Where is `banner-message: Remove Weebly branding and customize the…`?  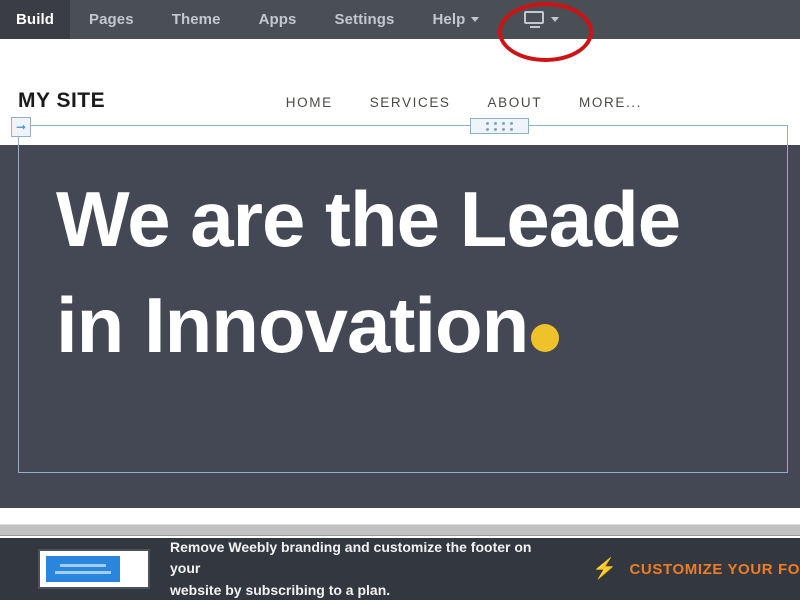
banner-message: Remove Weebly branding and customize the… is located at coordinates (362, 569).